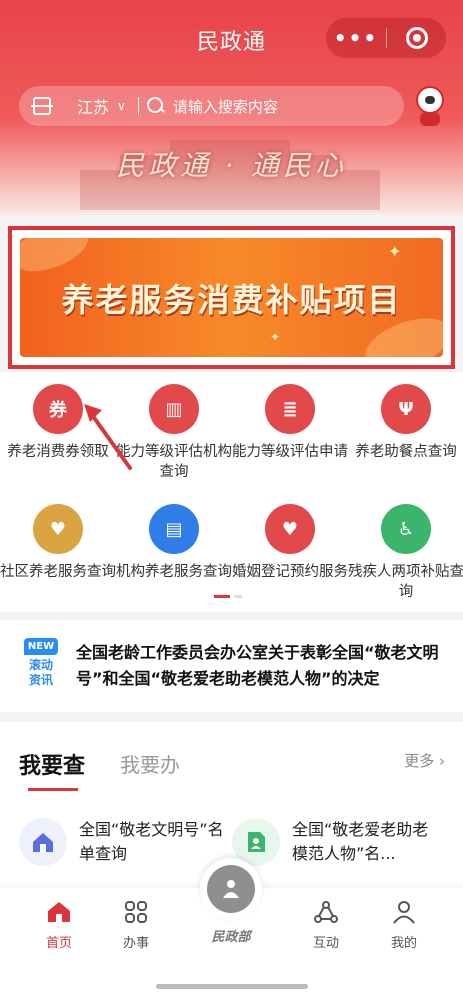  What do you see at coordinates (416, 38) in the screenshot?
I see `target-close-icon` at bounding box center [416, 38].